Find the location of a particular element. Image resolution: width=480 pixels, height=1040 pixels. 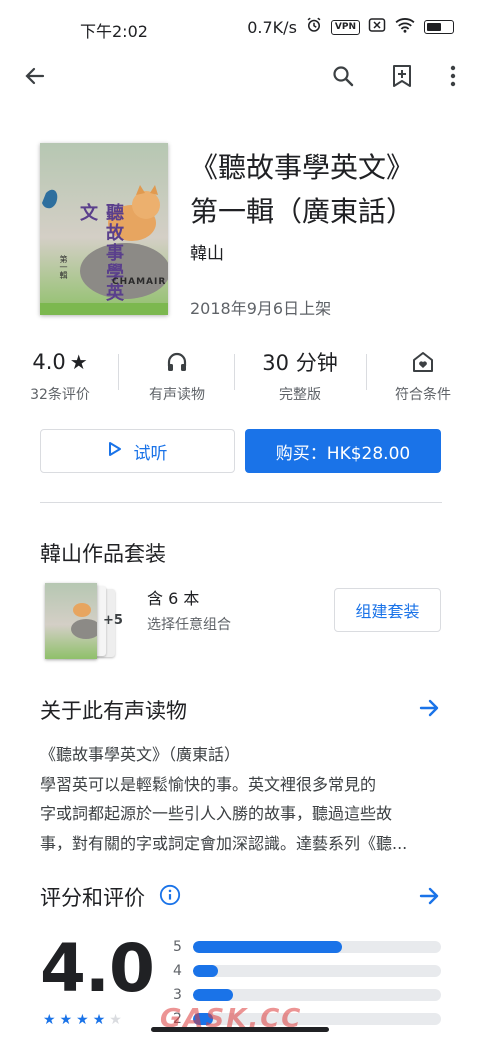

build-bundle-button: 组建套装 is located at coordinates (387, 610).